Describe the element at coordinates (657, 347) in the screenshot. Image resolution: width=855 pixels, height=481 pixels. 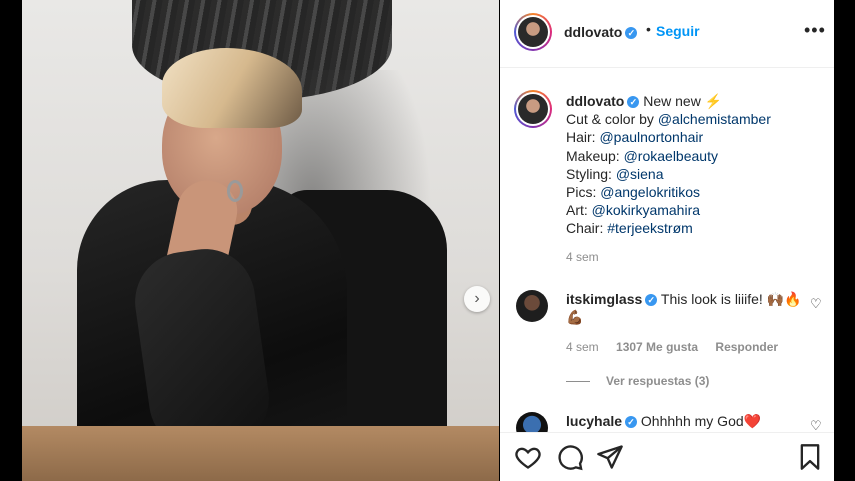
I see `comment-likes-count: 1307 Me gusta` at that location.